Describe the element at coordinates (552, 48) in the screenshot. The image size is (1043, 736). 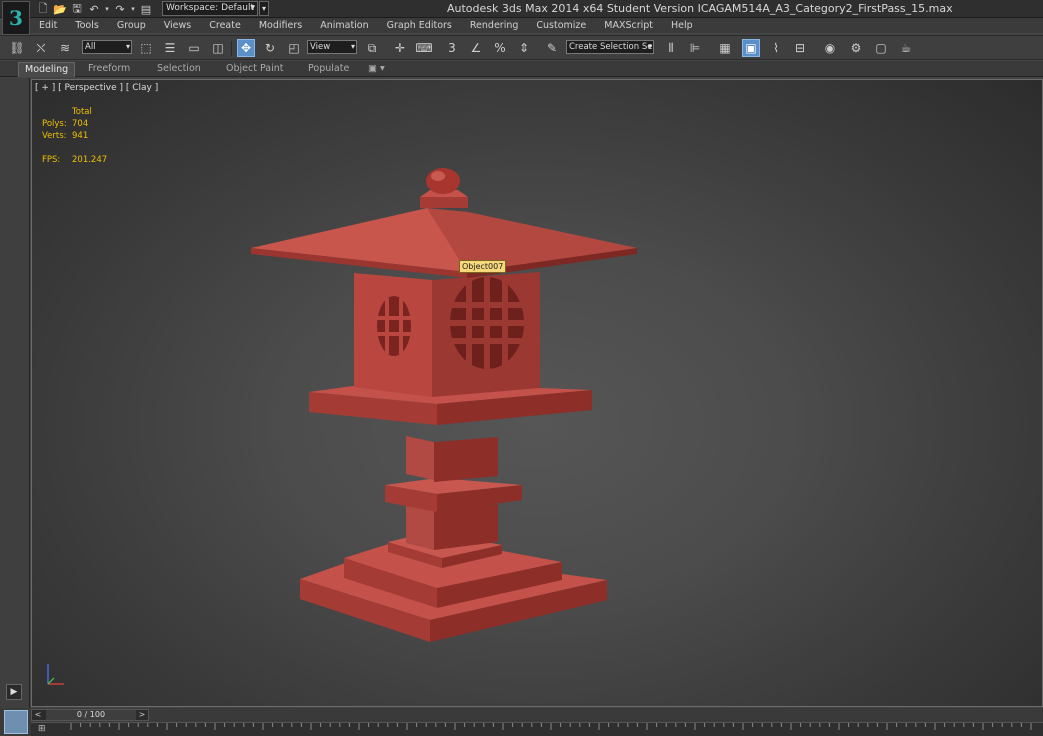
I see `edit-named-selection-icon: ✎` at that location.